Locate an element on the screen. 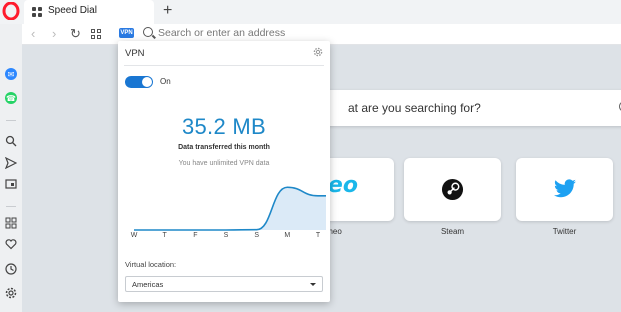  opera-logo-icon is located at coordinates (11, 11).